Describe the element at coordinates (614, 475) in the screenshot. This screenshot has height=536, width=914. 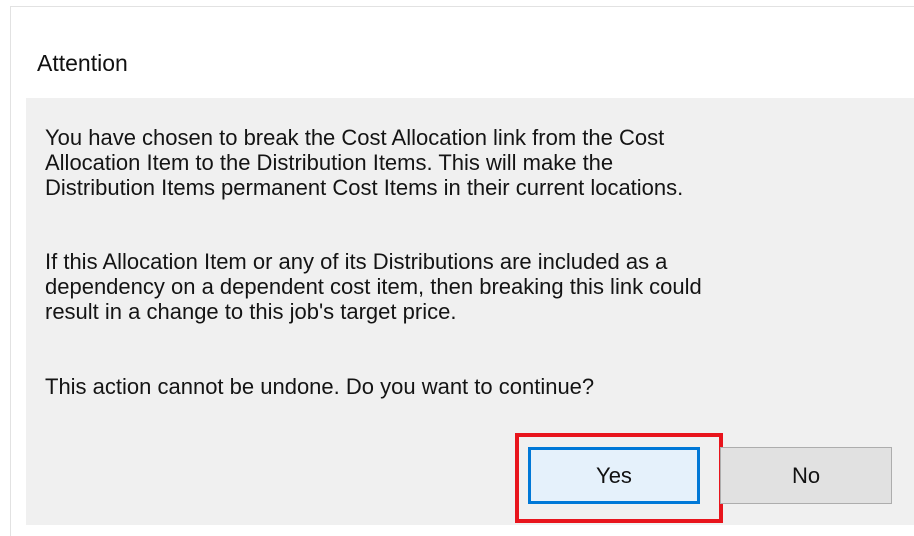
I see `yes-button: Yes` at that location.